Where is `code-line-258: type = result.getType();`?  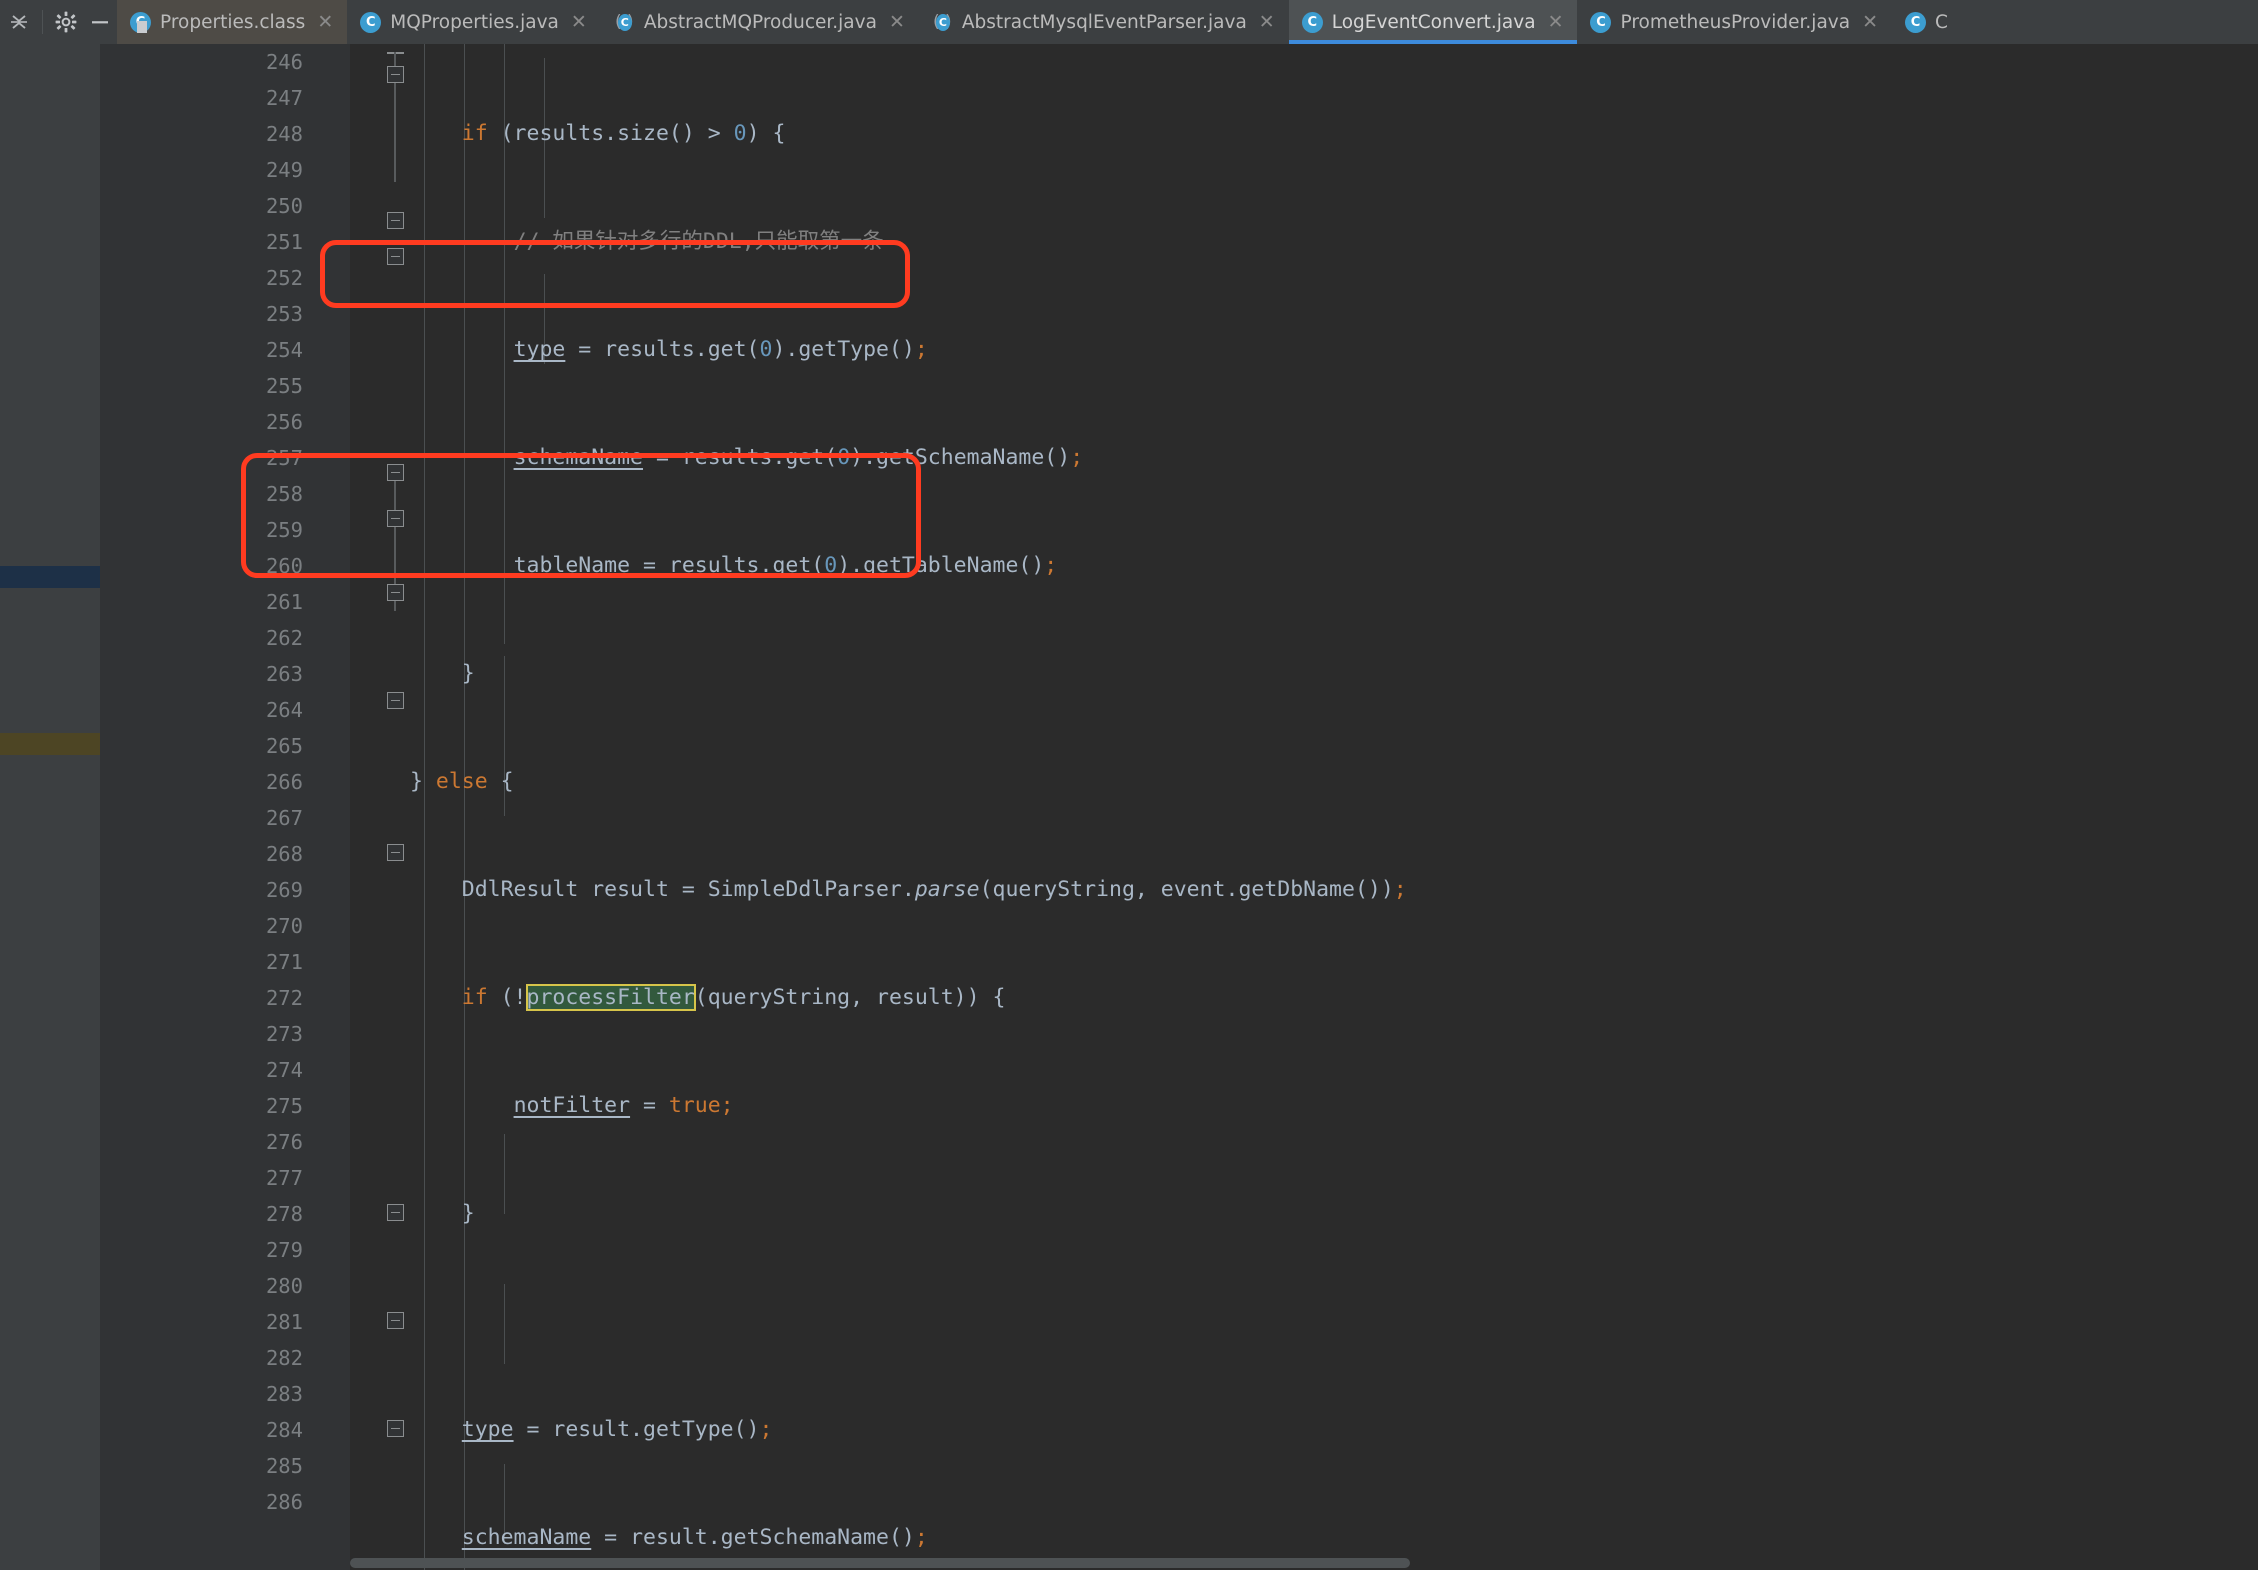 code-line-258: type = result.getType(); is located at coordinates (1334, 1430).